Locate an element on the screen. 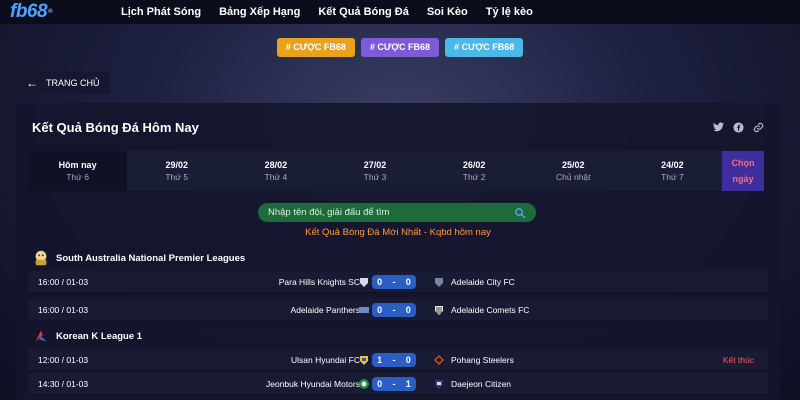  league-header: South Australia National Premier Leagues is located at coordinates (398, 258).